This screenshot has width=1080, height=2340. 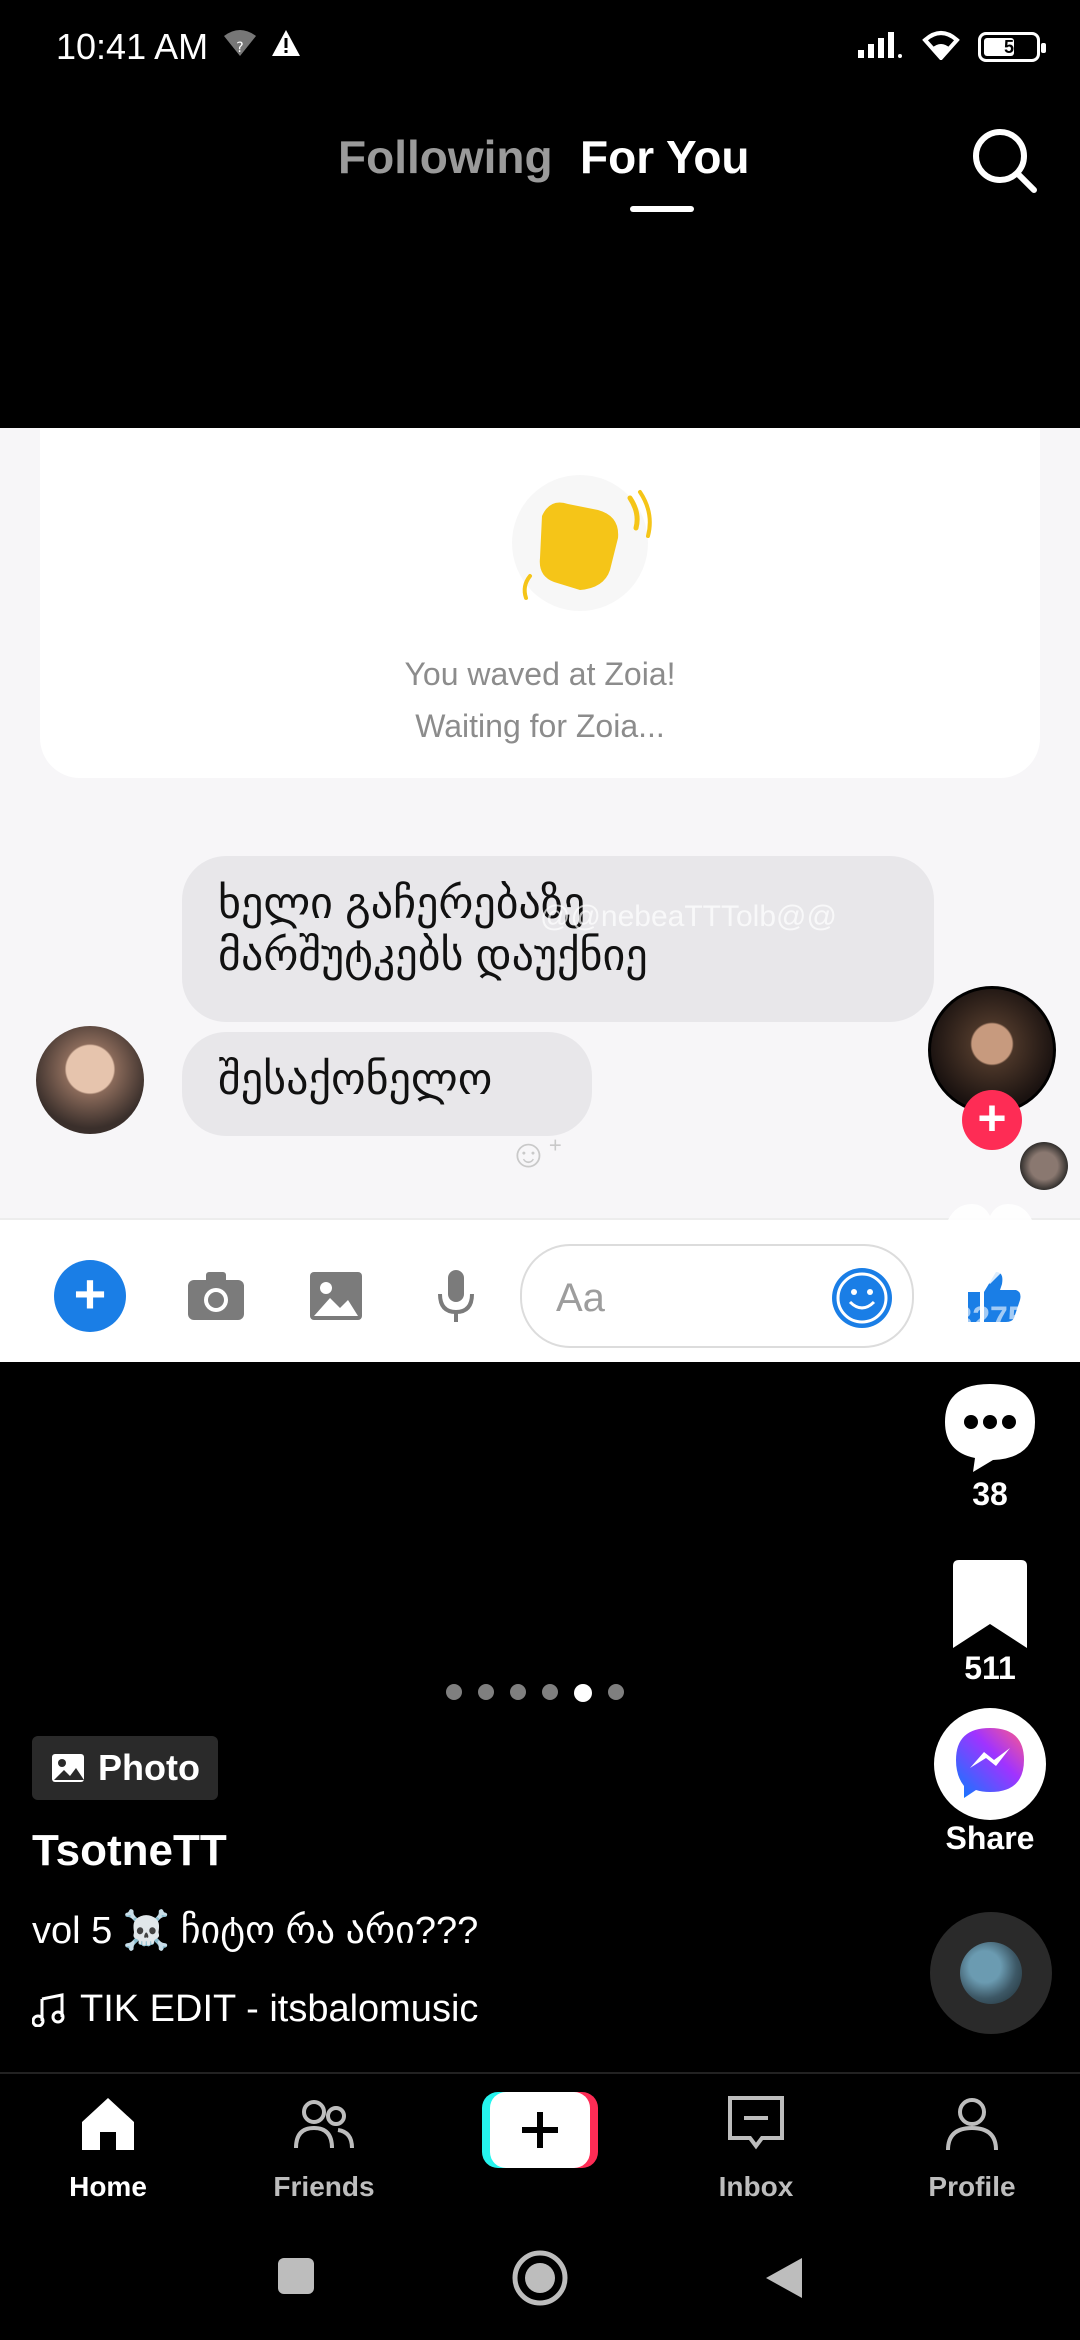 What do you see at coordinates (972, 2186) in the screenshot?
I see `nav-profile-label: Profile` at bounding box center [972, 2186].